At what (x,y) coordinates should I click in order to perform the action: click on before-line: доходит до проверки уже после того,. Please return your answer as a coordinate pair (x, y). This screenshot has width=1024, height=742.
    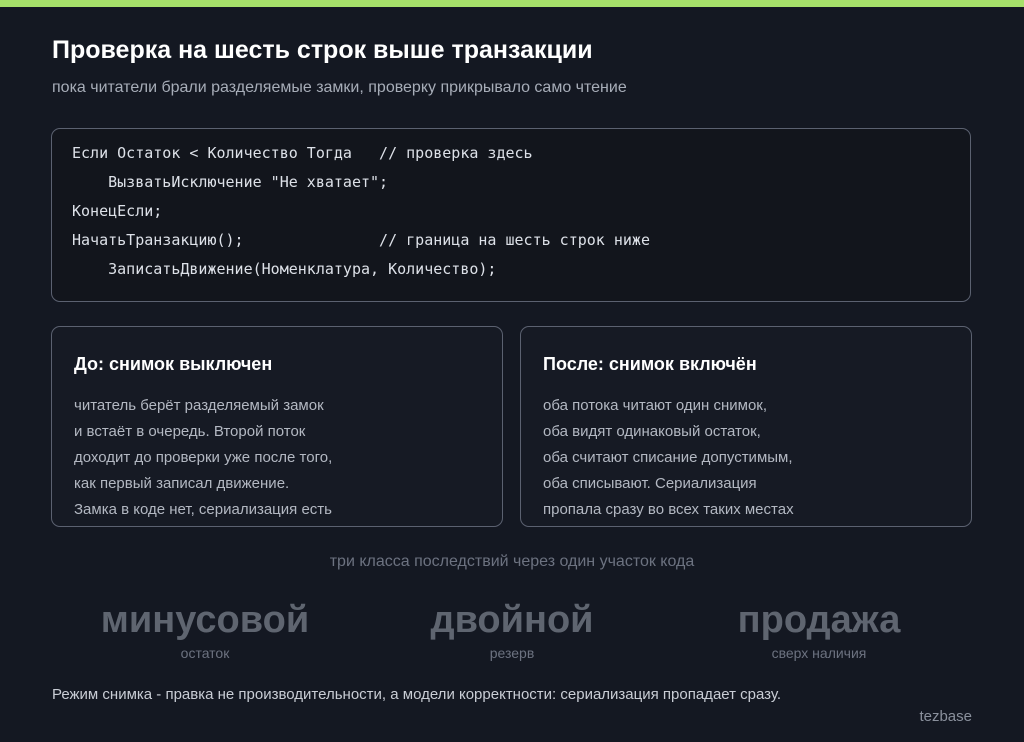
    Looking at the image, I should click on (203, 457).